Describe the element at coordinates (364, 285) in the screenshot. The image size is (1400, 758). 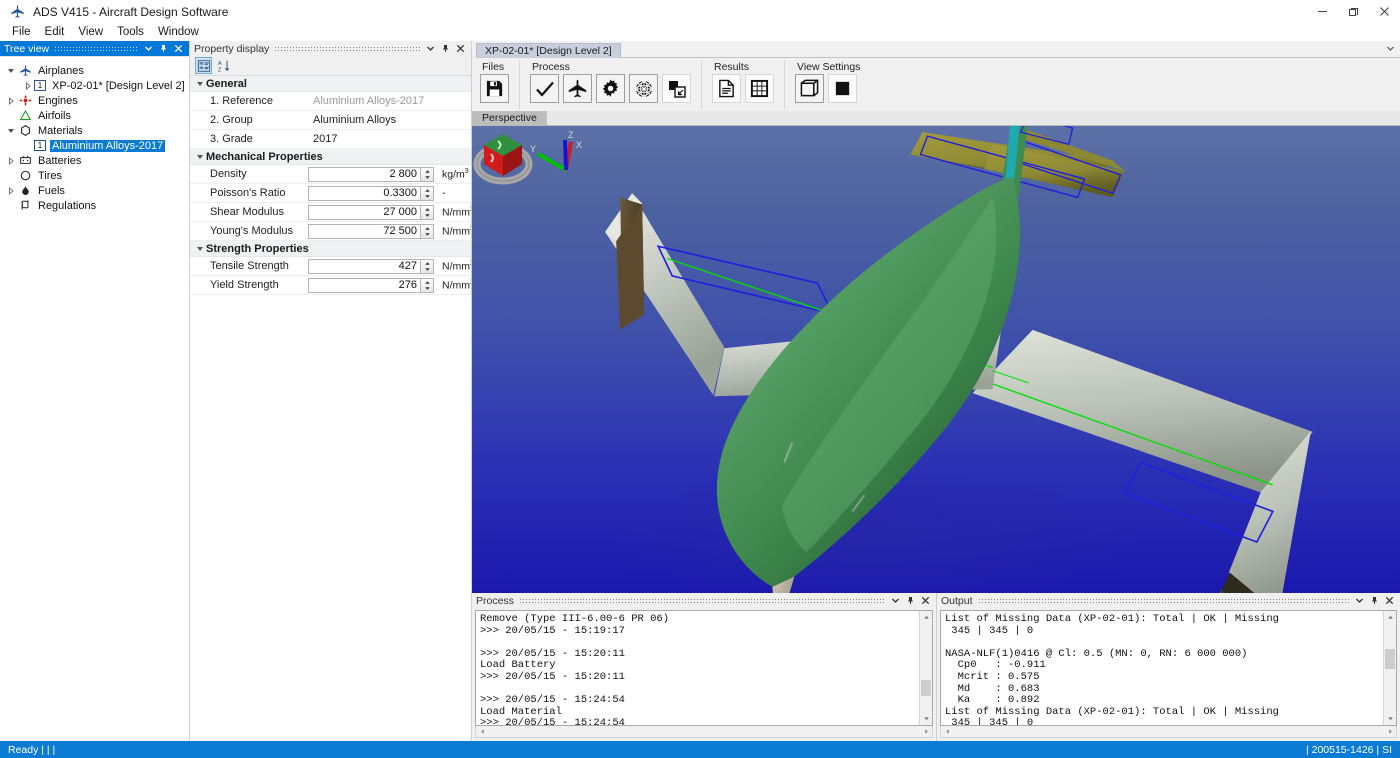
I see `yield-strength-input: 276` at that location.